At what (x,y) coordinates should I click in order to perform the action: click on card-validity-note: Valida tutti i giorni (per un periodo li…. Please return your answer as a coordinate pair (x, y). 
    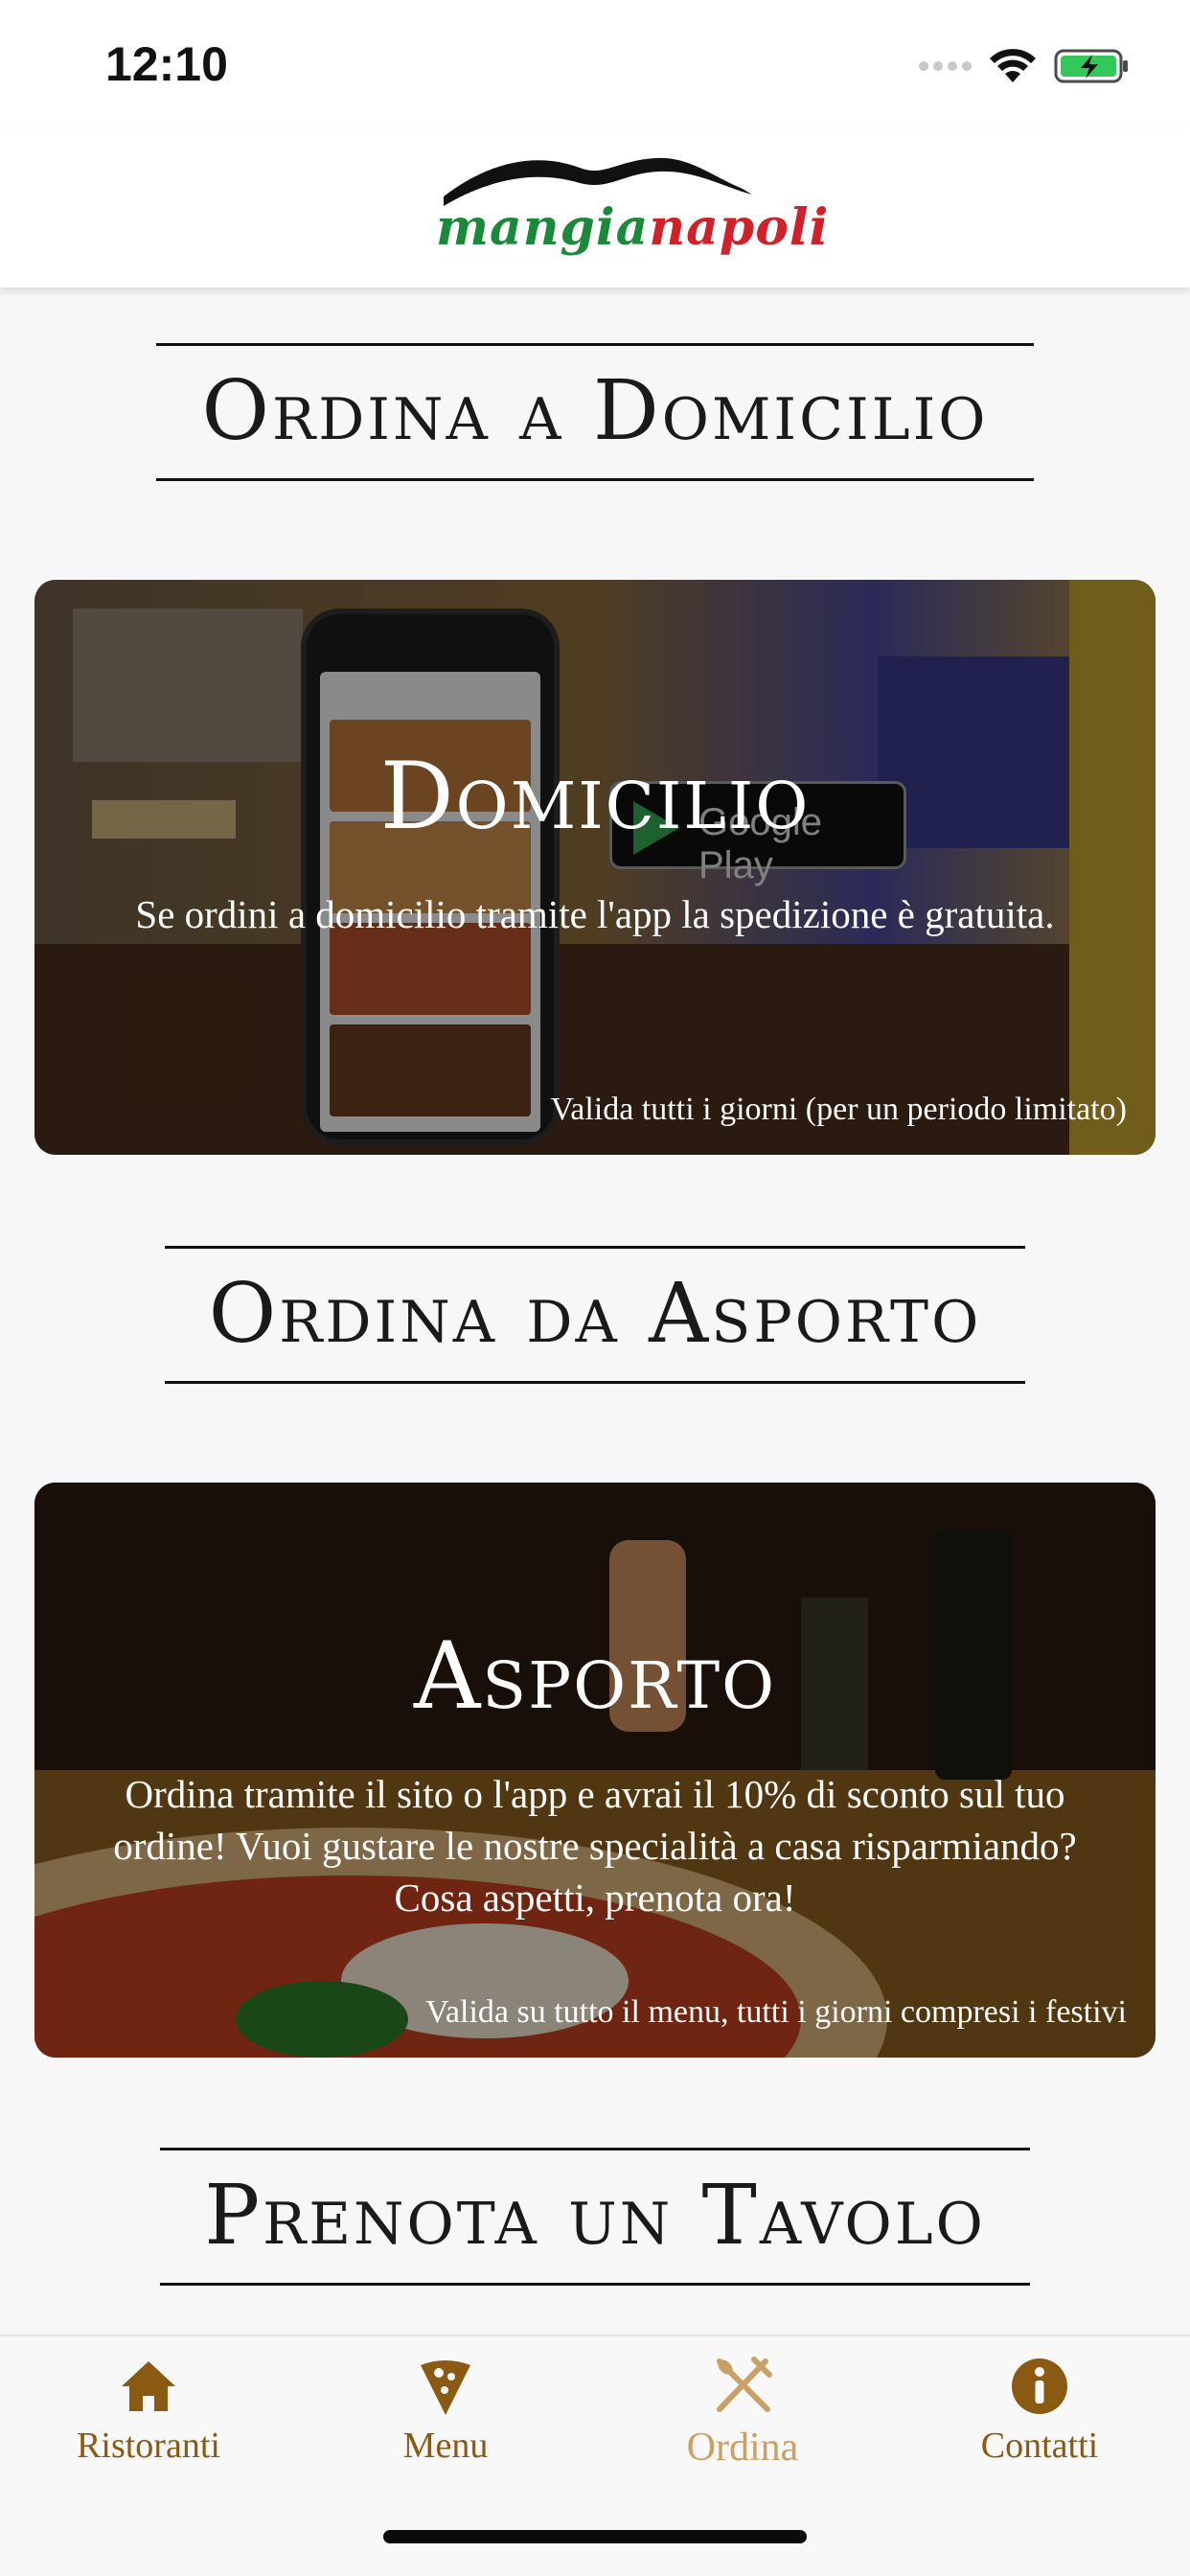
    Looking at the image, I should click on (839, 1109).